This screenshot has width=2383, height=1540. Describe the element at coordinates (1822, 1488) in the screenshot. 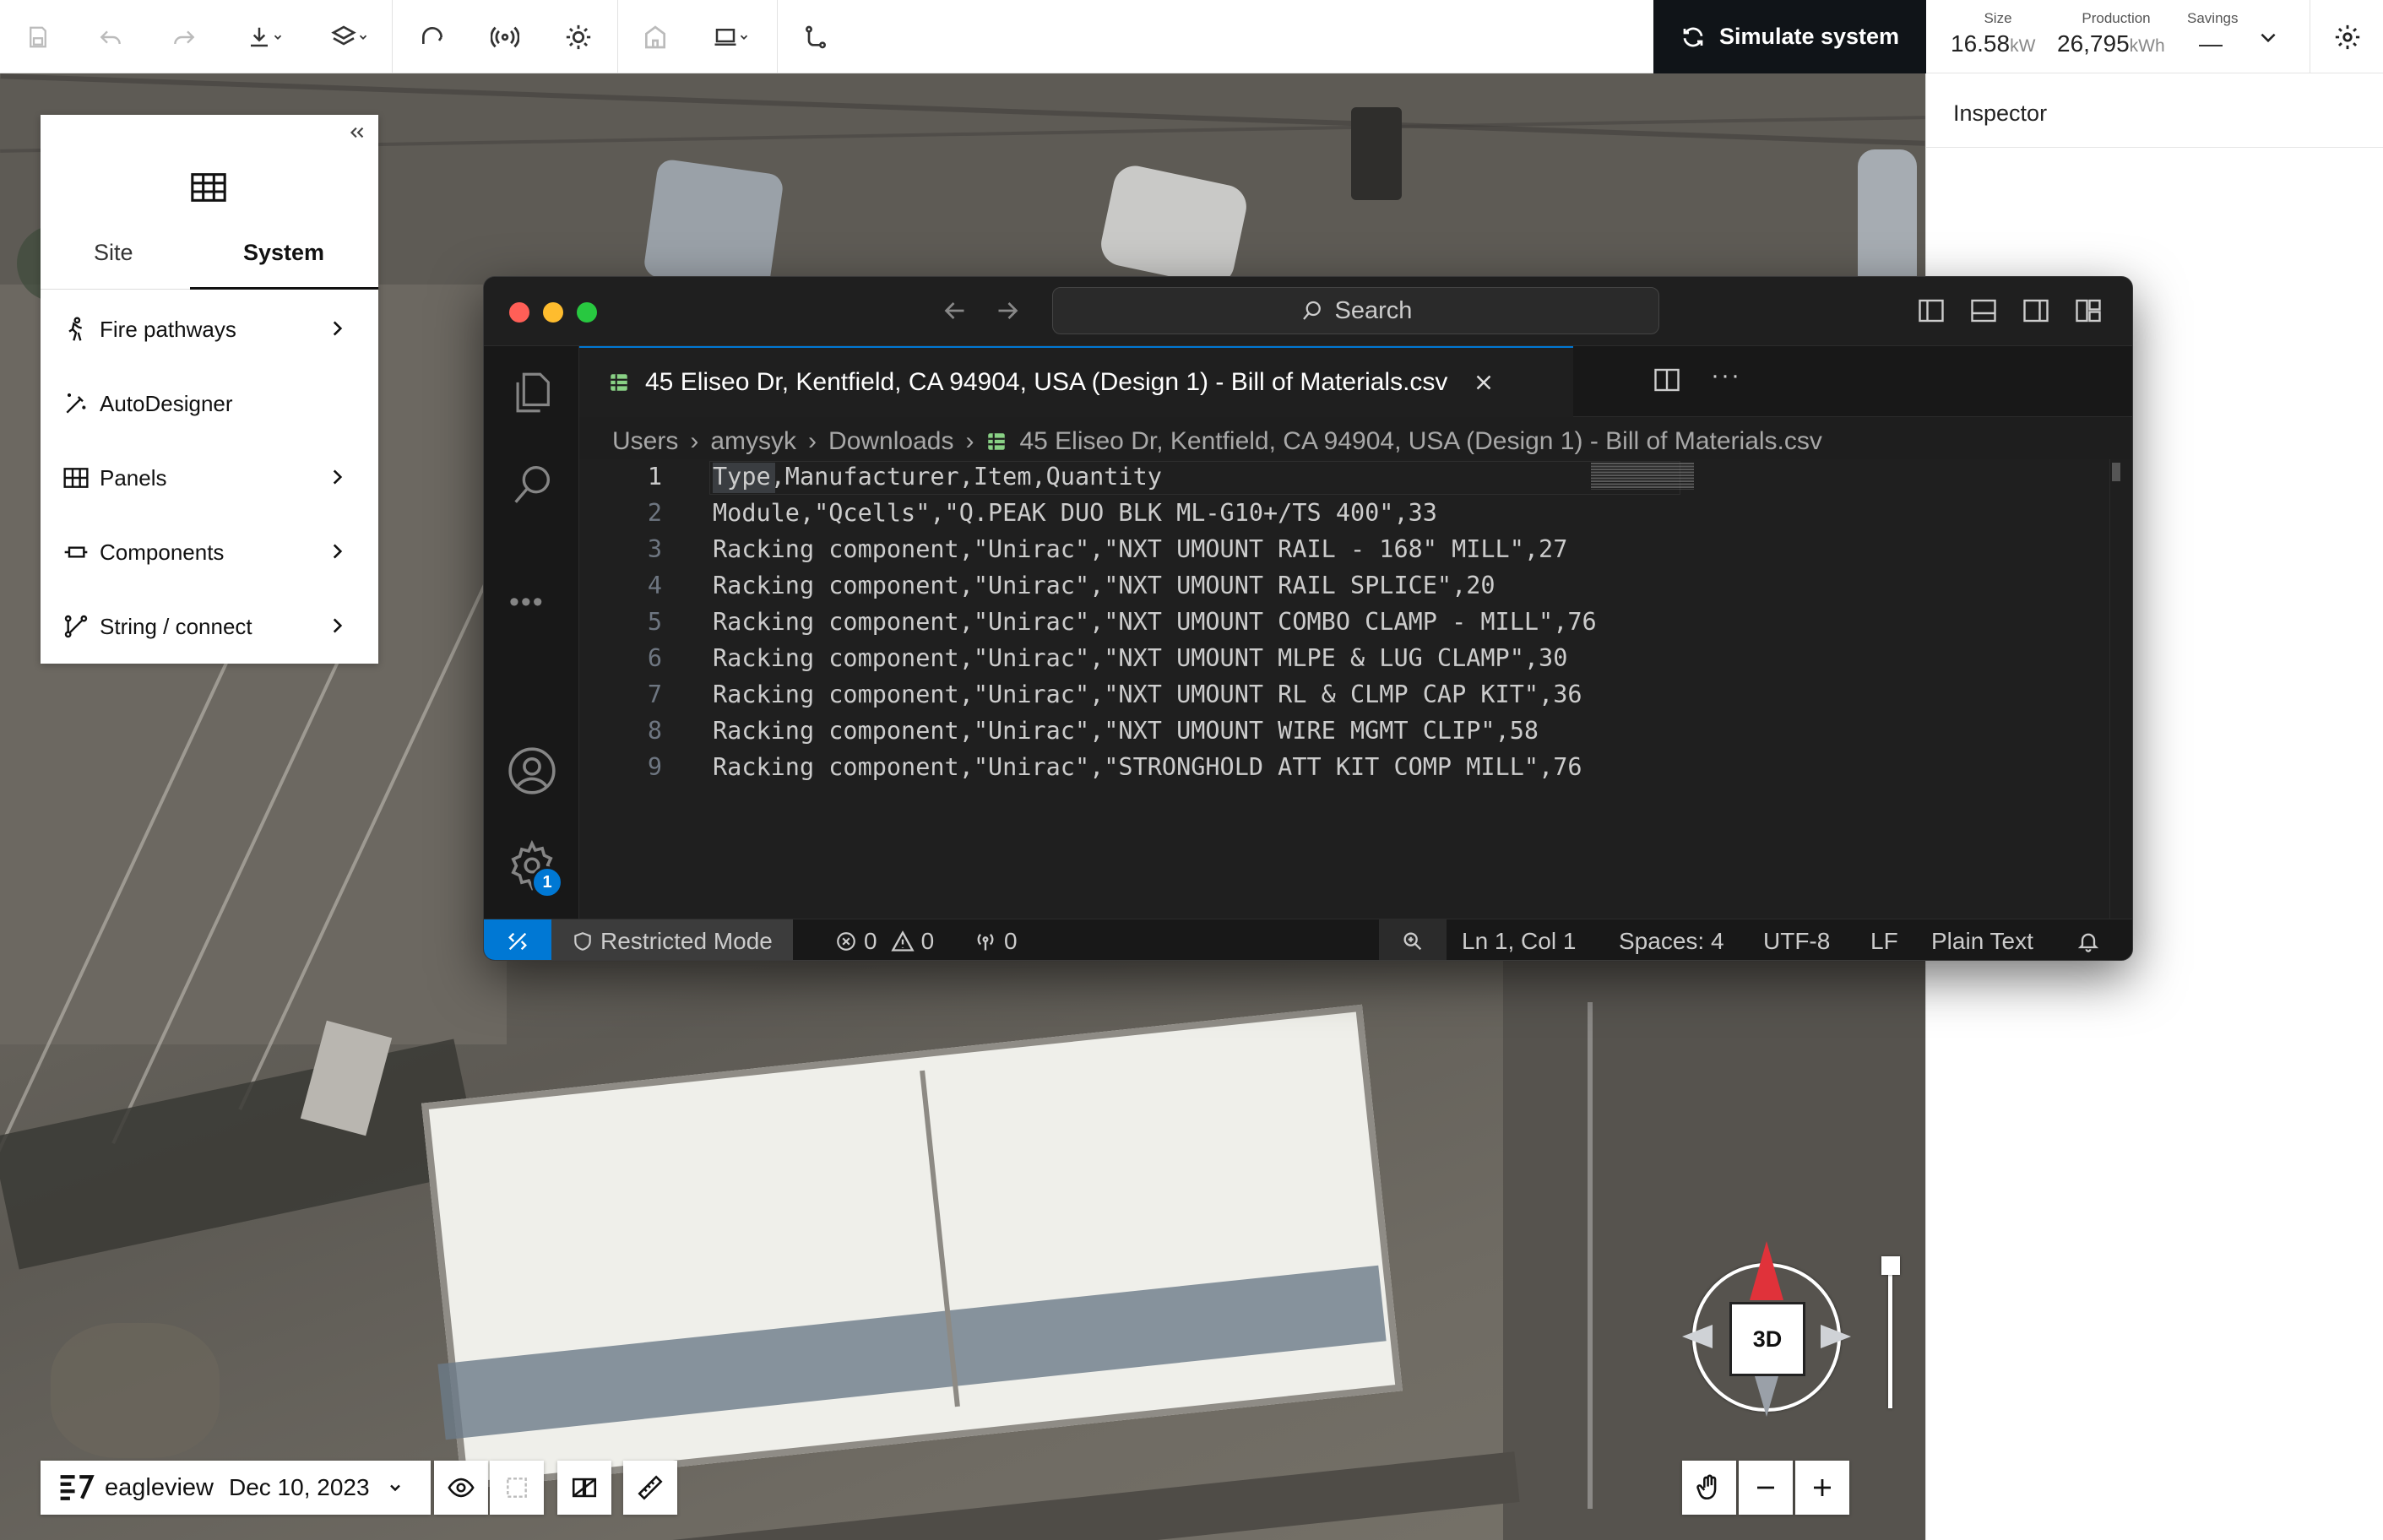

I see `zoom-in-button` at that location.